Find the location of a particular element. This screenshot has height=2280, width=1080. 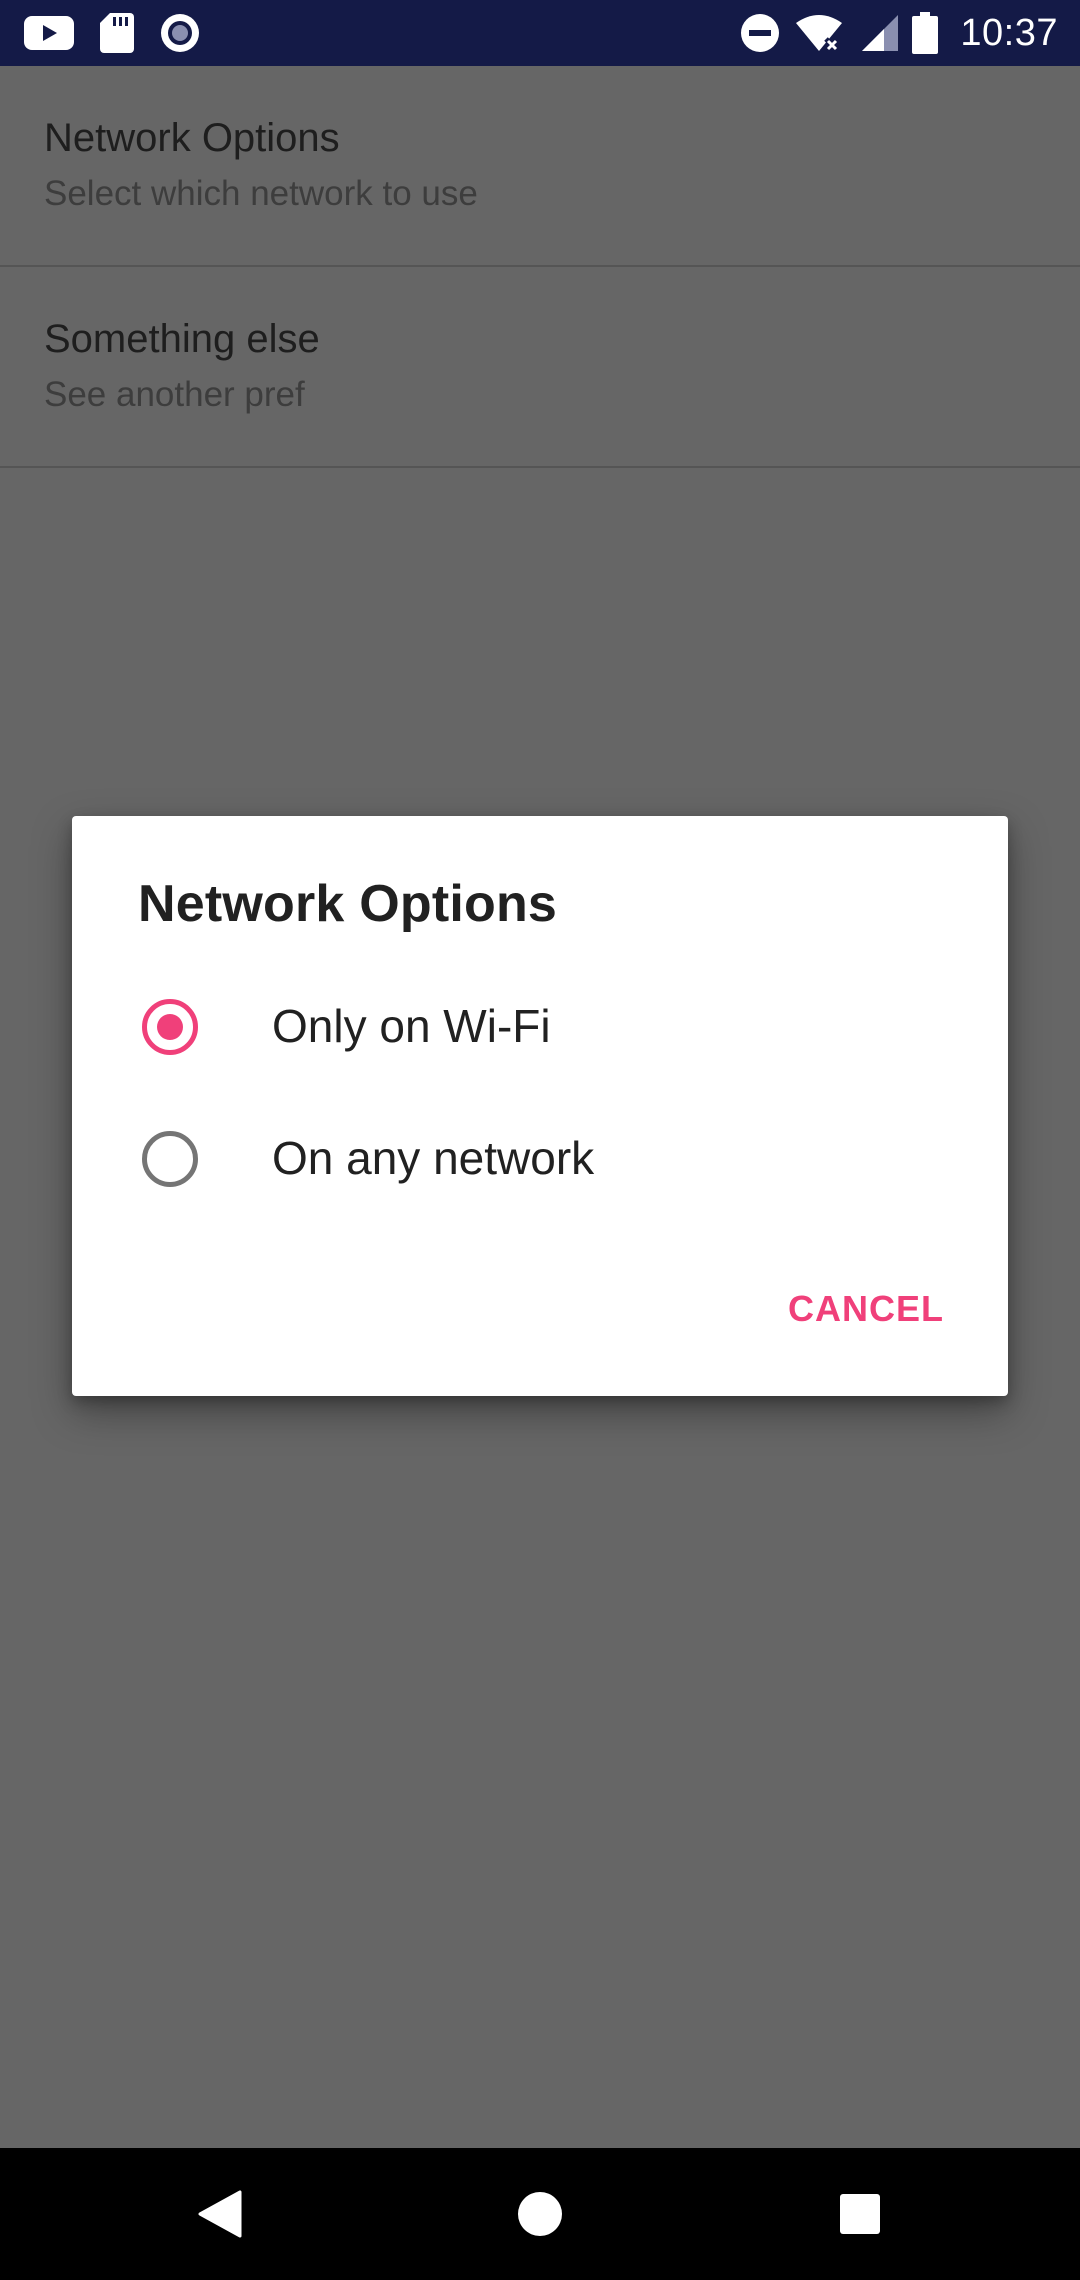

battery-icon is located at coordinates (925, 33).